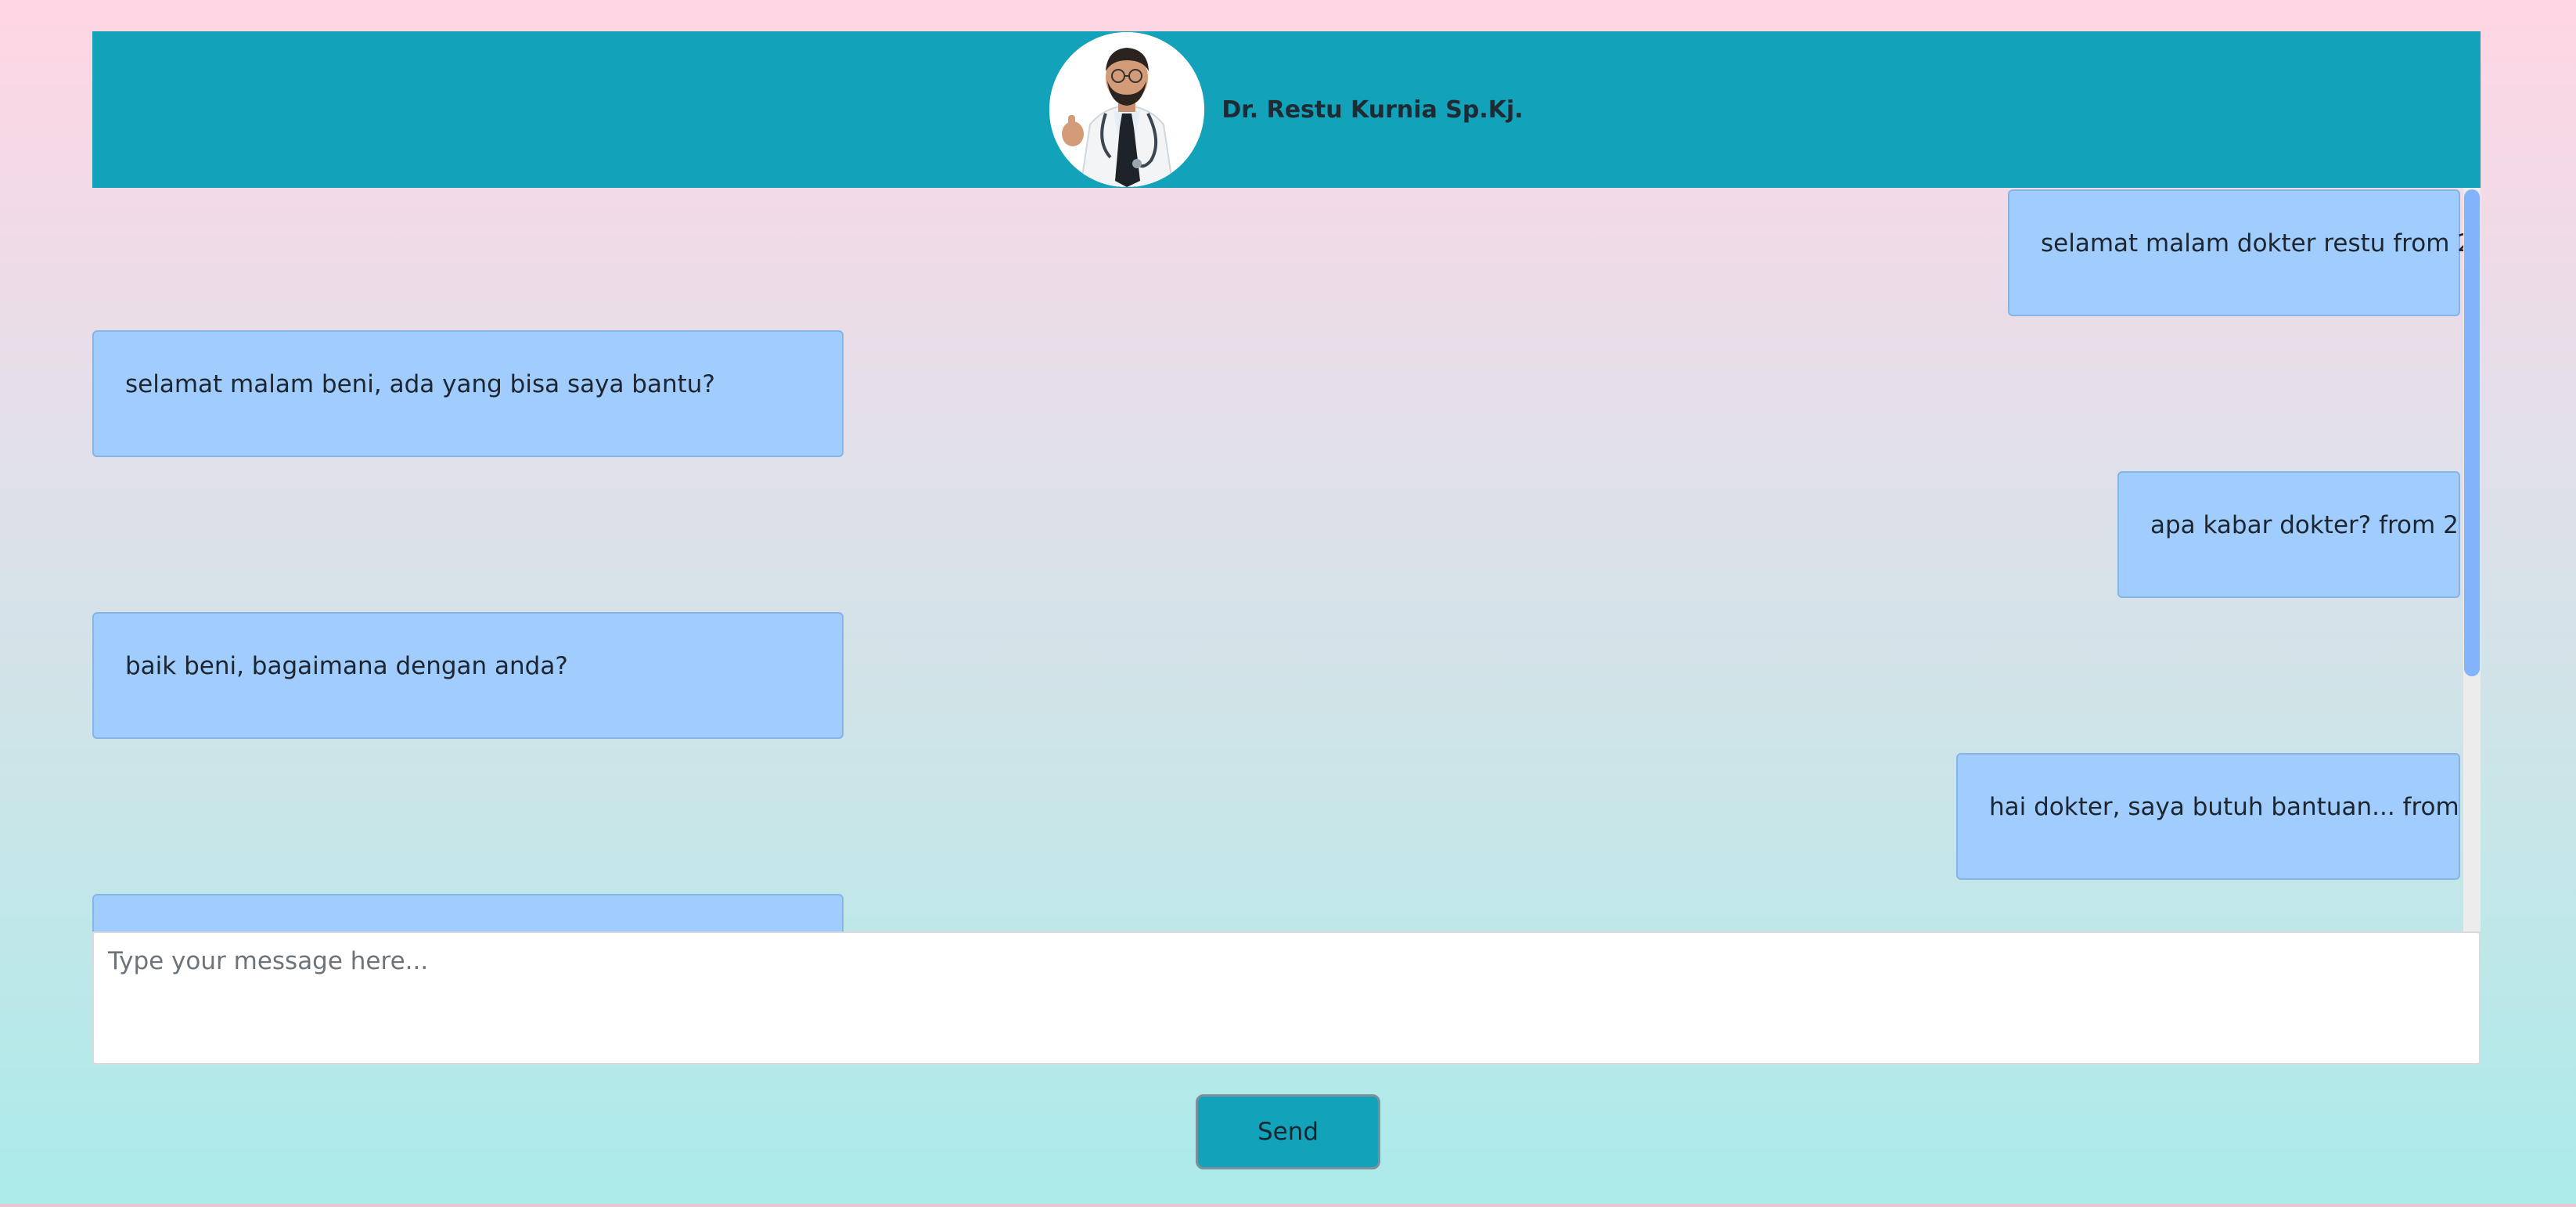 The height and width of the screenshot is (1207, 2576). What do you see at coordinates (2288, 534) in the screenshot?
I see `message-outgoing: apa kabar dokter? from 2` at bounding box center [2288, 534].